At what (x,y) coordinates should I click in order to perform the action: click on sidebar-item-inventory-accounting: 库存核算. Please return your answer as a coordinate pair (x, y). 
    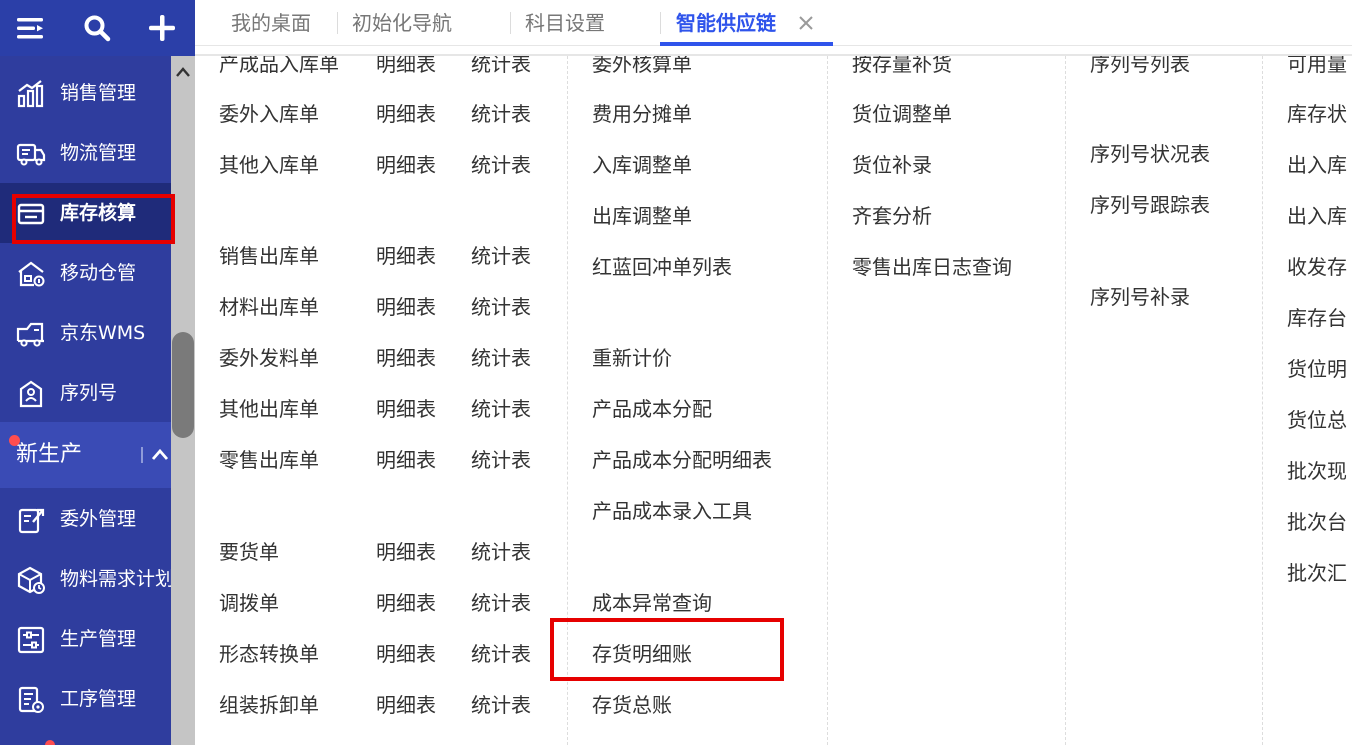
    Looking at the image, I should click on (85, 213).